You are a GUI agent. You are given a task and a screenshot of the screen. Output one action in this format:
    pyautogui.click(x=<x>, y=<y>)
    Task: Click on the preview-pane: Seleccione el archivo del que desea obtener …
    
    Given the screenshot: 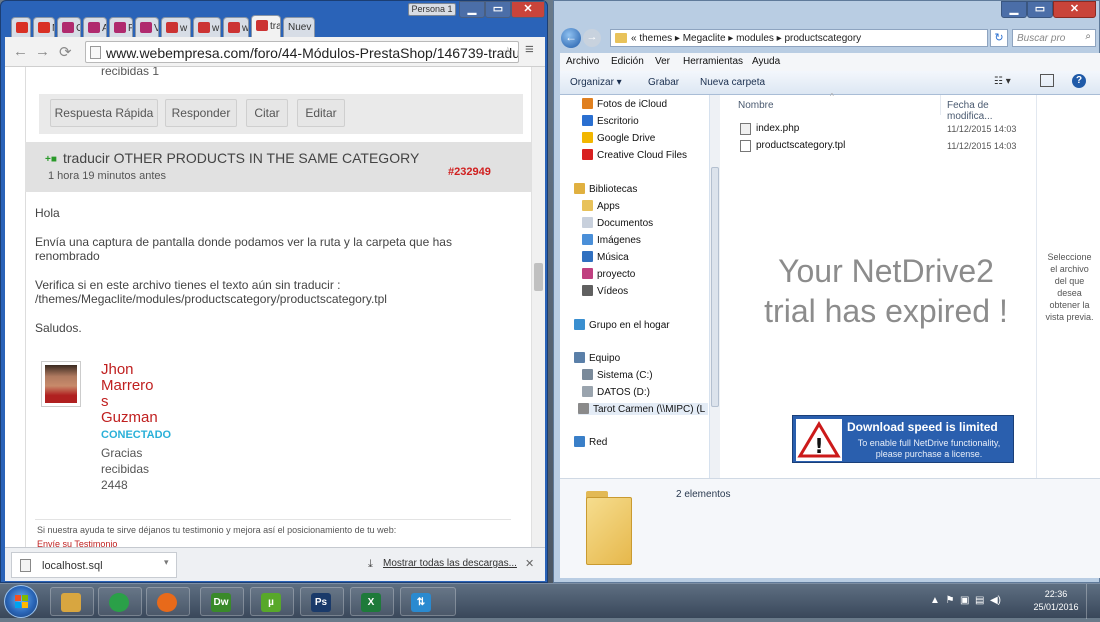 What is the action you would take?
    pyautogui.click(x=1068, y=286)
    